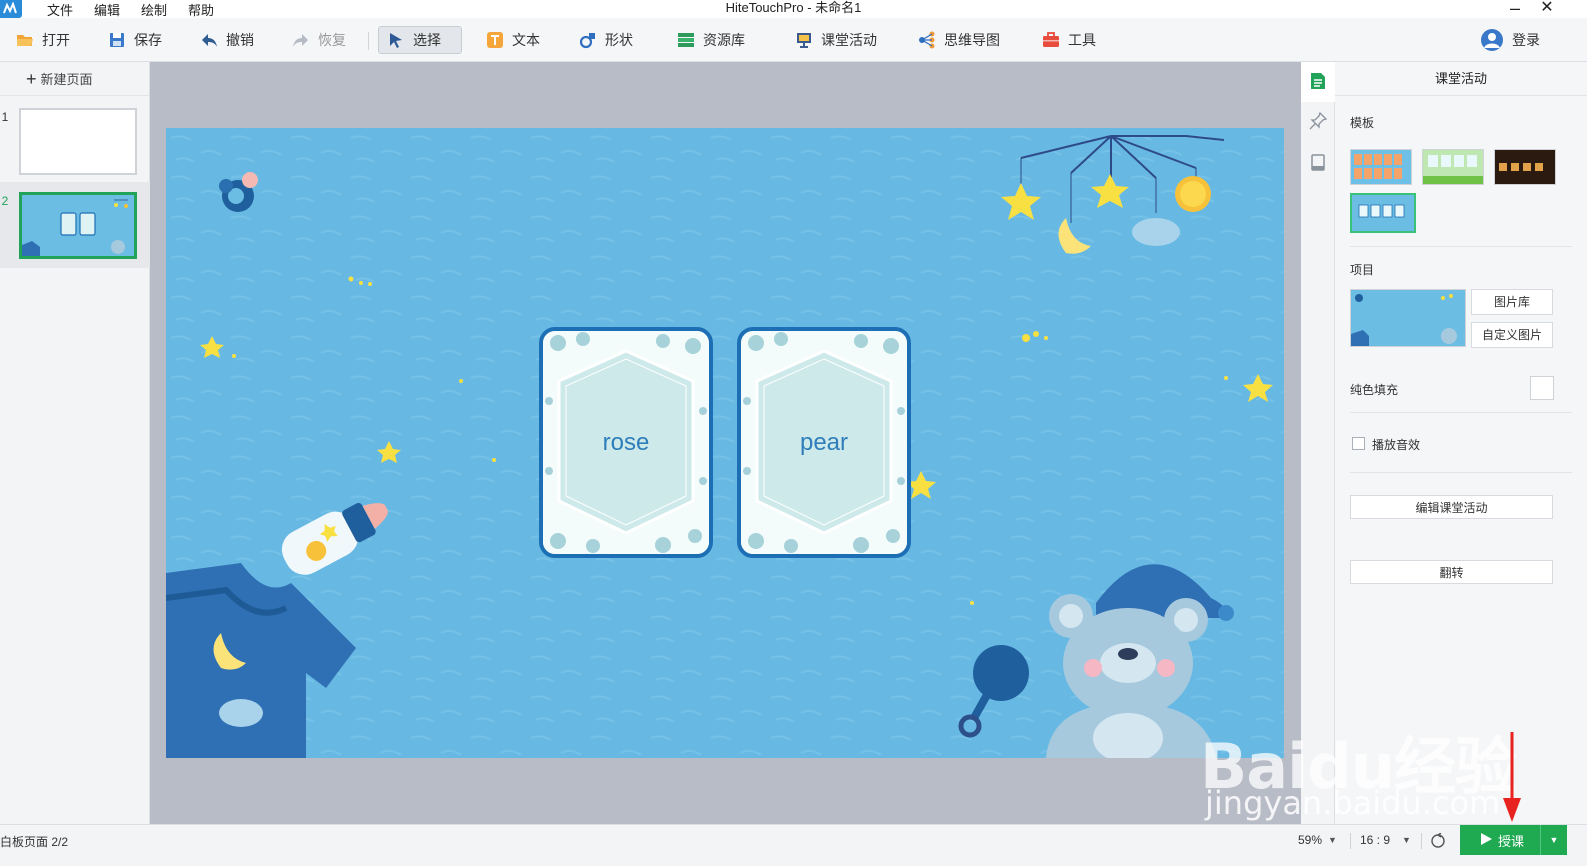 The height and width of the screenshot is (866, 1587). I want to click on menu-file: 文件, so click(60, 9).